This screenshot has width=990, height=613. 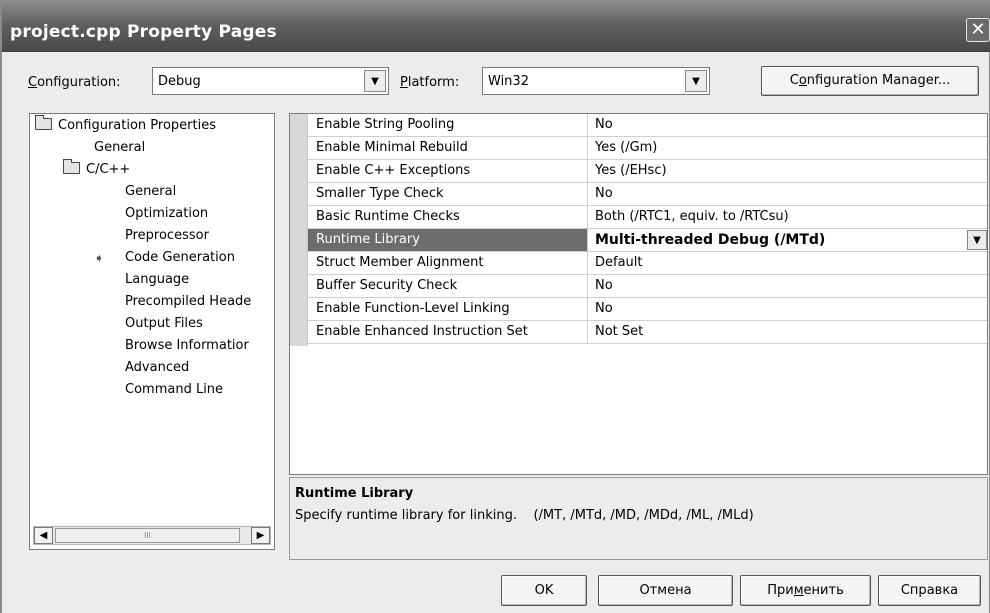 I want to click on platform-label: Platform:, so click(x=430, y=82).